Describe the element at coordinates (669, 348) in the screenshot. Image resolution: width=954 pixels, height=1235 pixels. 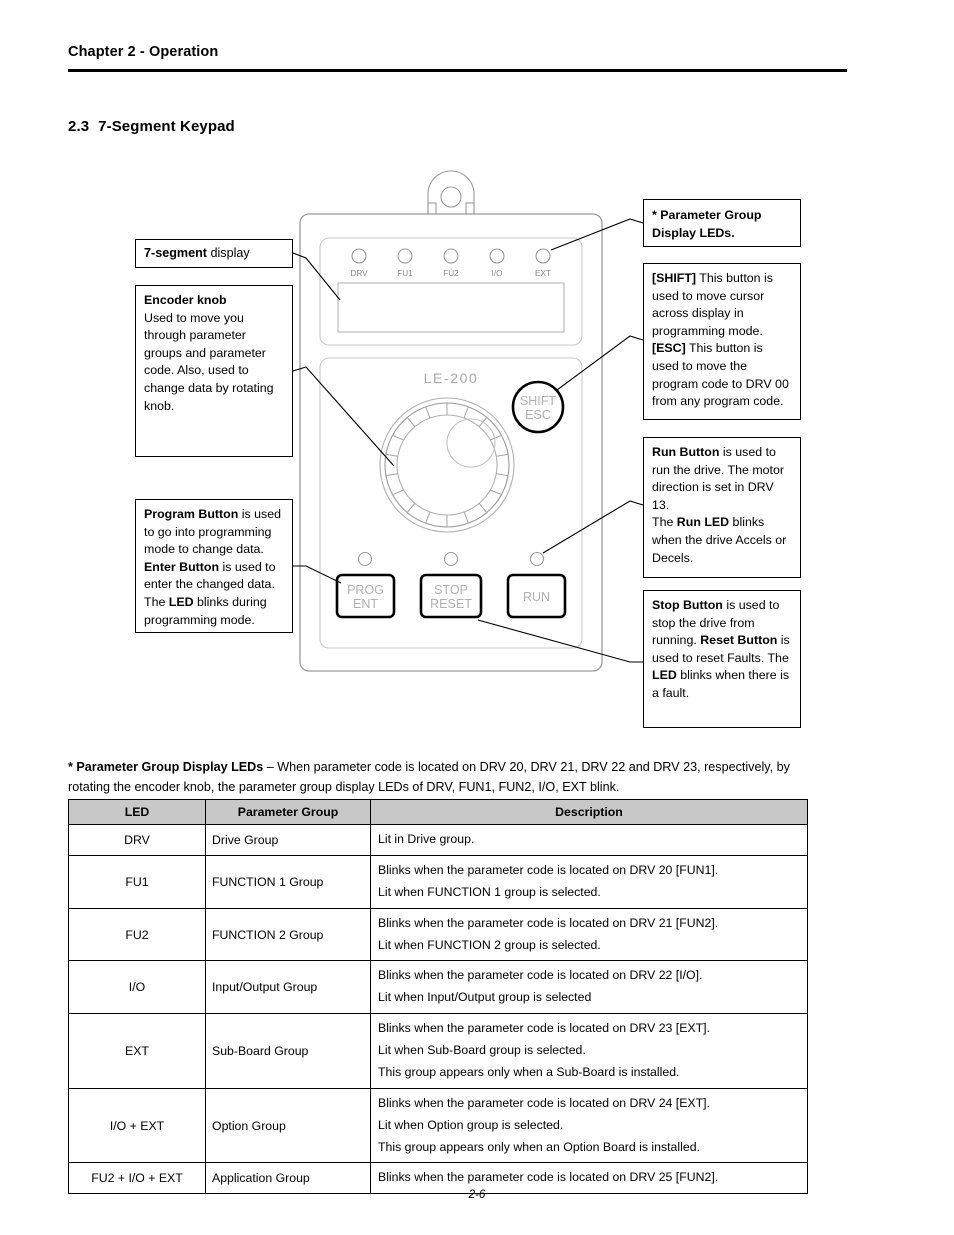
I see `callout-shift-bold-2: [ESC]` at that location.